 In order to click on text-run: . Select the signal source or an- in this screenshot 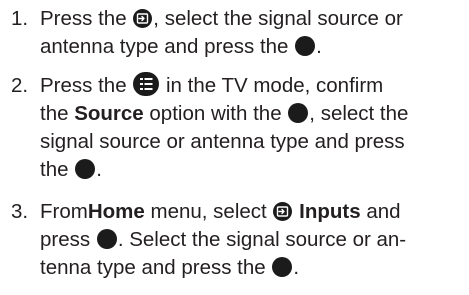, I will do `click(262, 239)`.